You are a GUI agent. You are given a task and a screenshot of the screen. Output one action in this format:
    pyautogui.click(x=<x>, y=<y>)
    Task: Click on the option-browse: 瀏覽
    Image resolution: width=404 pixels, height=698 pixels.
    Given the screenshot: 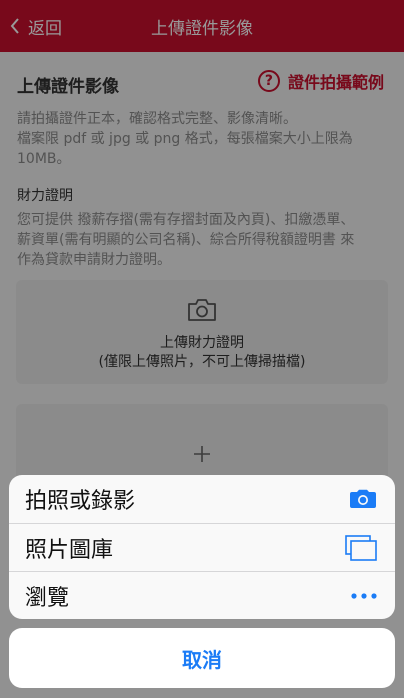 What is the action you would take?
    pyautogui.click(x=202, y=595)
    